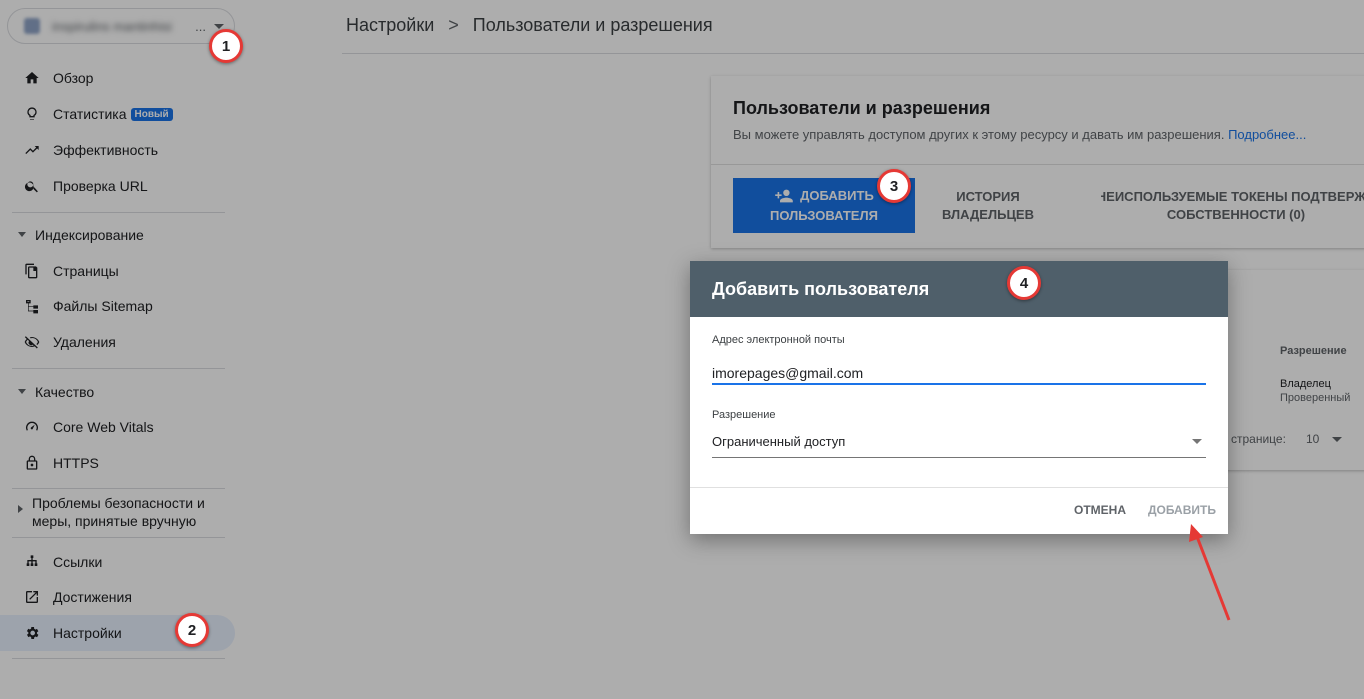  What do you see at coordinates (1210, 572) in the screenshot?
I see `annotation-arrow-icon` at bounding box center [1210, 572].